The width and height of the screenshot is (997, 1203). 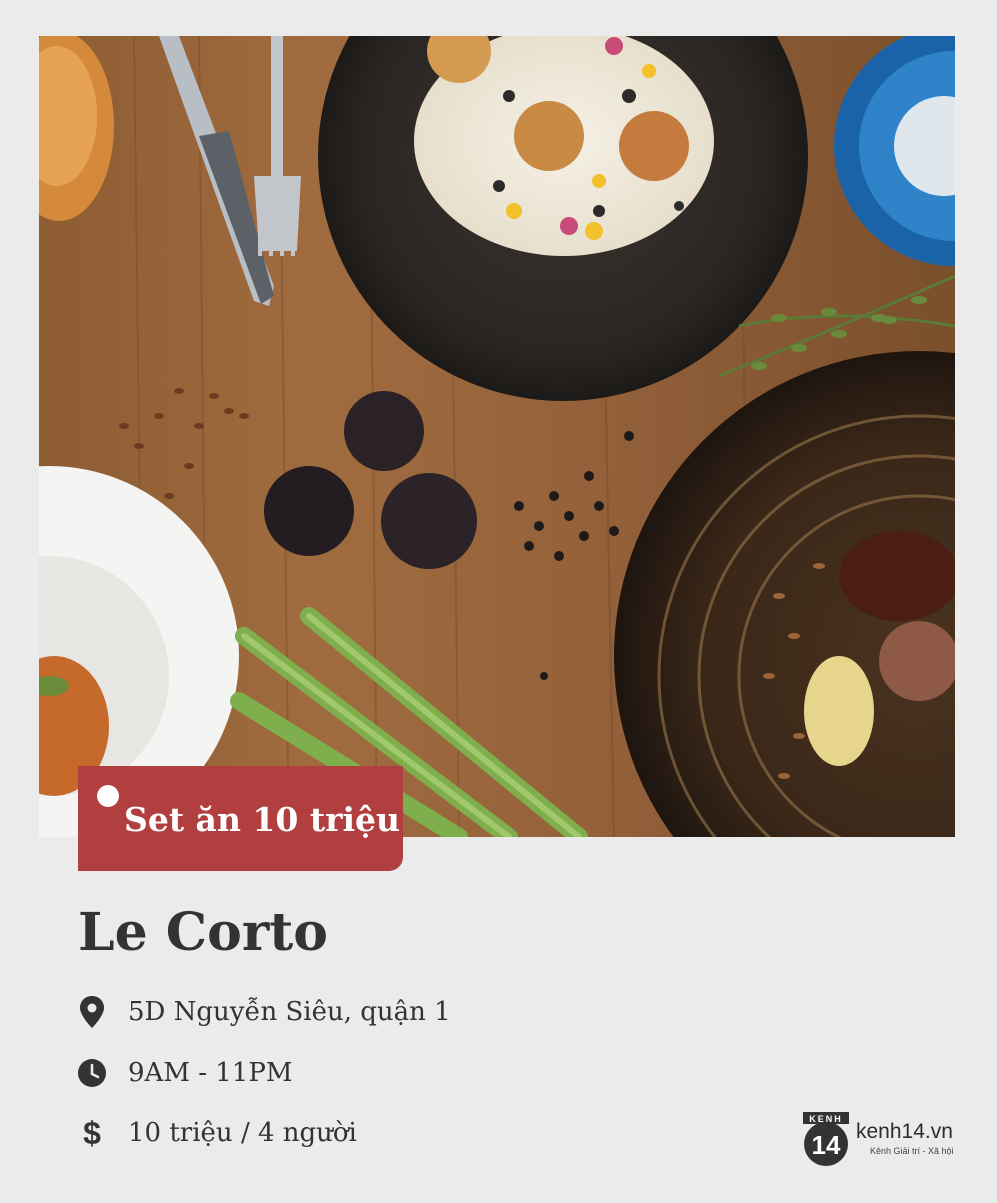 I want to click on logo-name: kenh14.vn, so click(x=904, y=1131).